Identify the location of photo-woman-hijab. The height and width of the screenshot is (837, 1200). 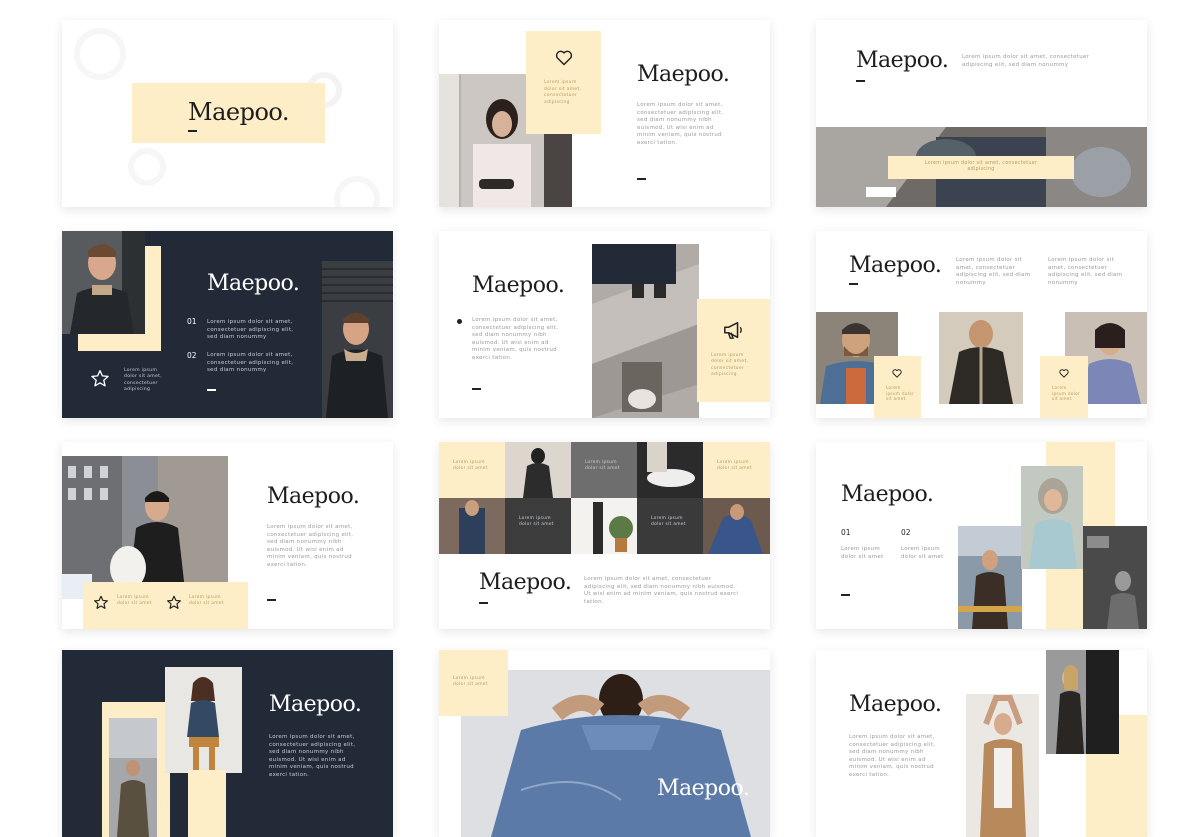
(1052, 517).